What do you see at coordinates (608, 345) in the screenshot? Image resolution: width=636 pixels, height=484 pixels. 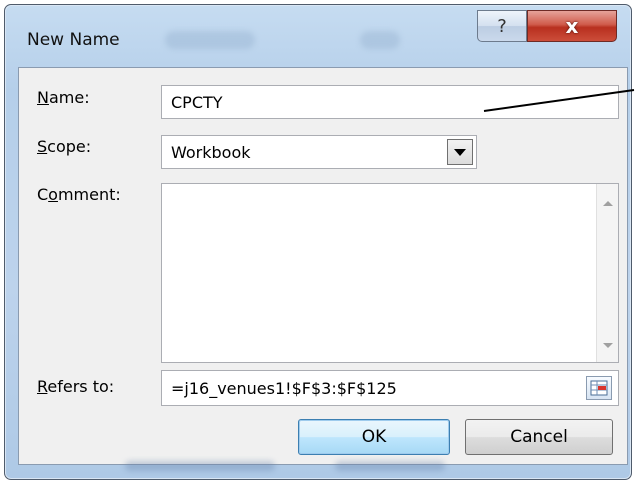 I see `scroll-down-icon` at bounding box center [608, 345].